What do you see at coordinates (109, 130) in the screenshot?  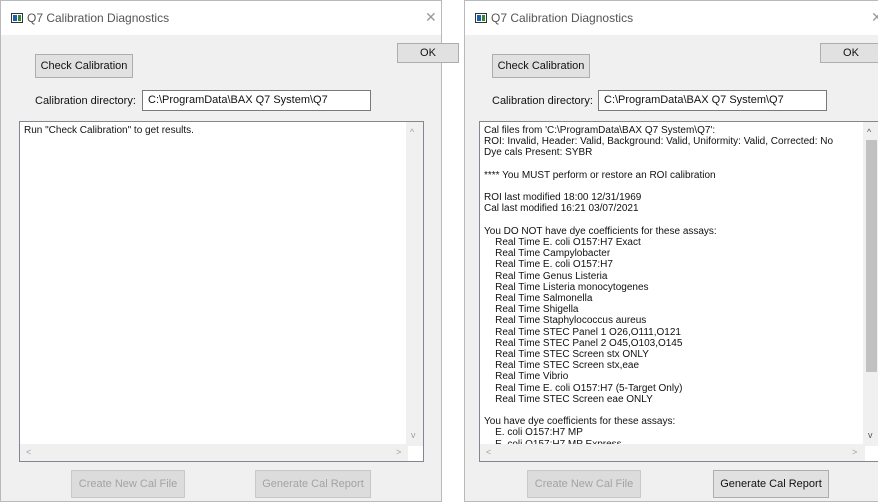 I see `results-text: Run "Check Calibration" to get results.` at bounding box center [109, 130].